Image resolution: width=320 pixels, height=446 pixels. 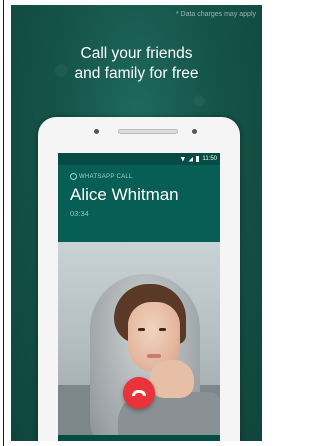 What do you see at coordinates (106, 176) in the screenshot?
I see `call-type-label: WHATSAPP CALL` at bounding box center [106, 176].